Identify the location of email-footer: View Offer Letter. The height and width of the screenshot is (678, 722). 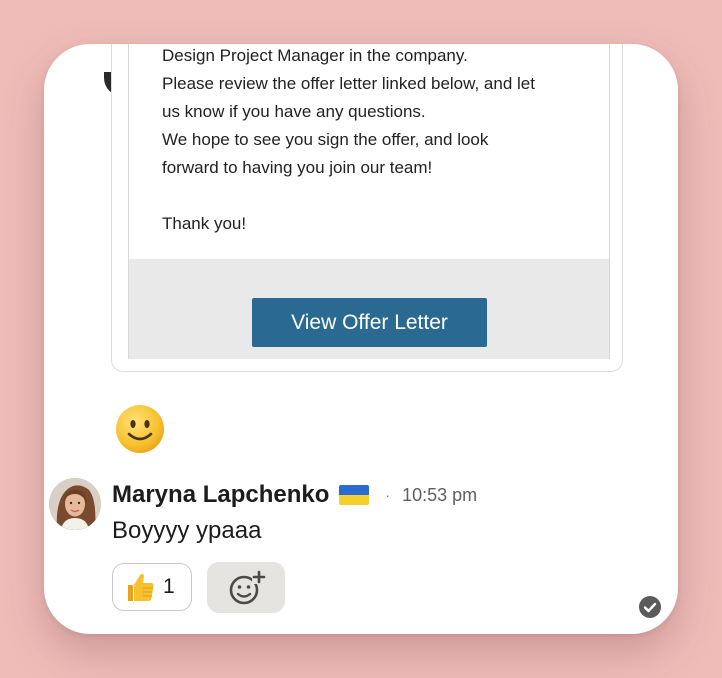
(369, 309).